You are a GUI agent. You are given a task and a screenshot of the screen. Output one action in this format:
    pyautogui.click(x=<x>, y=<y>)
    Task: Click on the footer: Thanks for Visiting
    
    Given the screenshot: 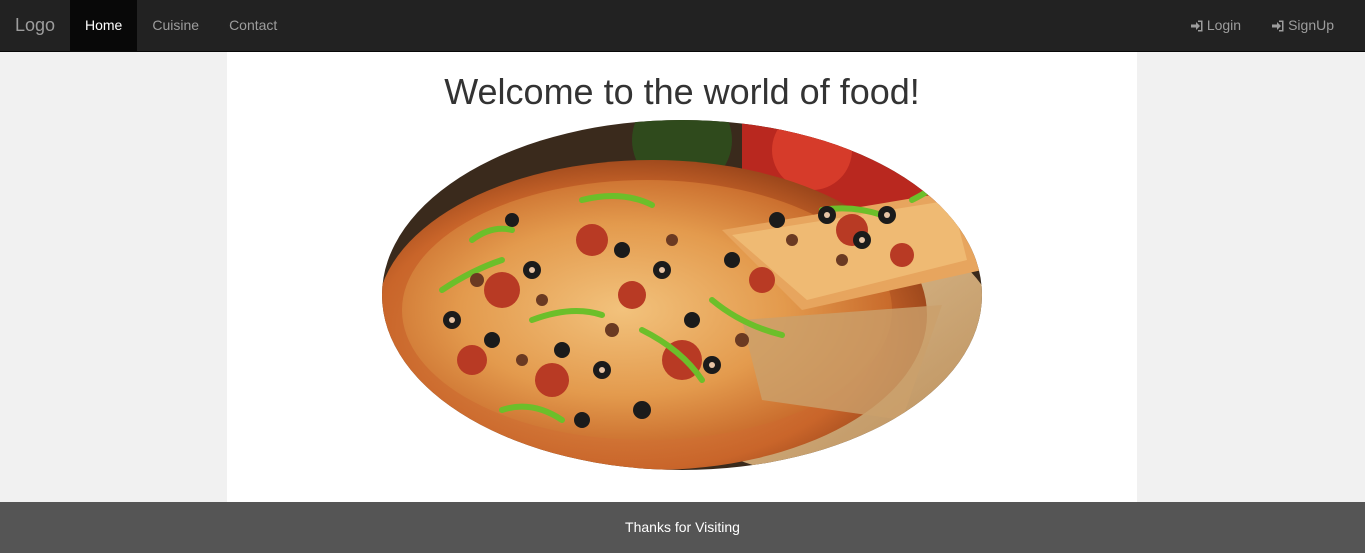 What is the action you would take?
    pyautogui.click(x=682, y=527)
    